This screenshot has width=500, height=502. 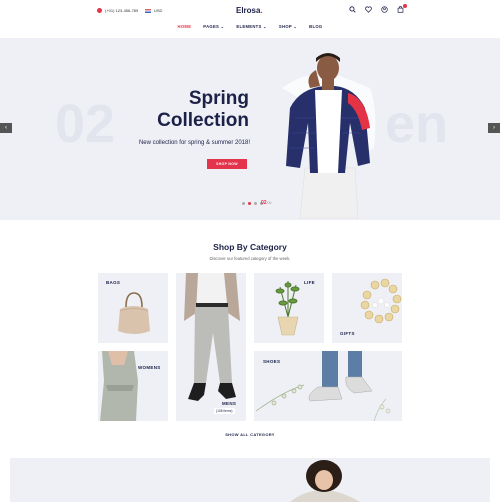 I want to click on phone-contact: (+01) 123-456-789, so click(x=117, y=10).